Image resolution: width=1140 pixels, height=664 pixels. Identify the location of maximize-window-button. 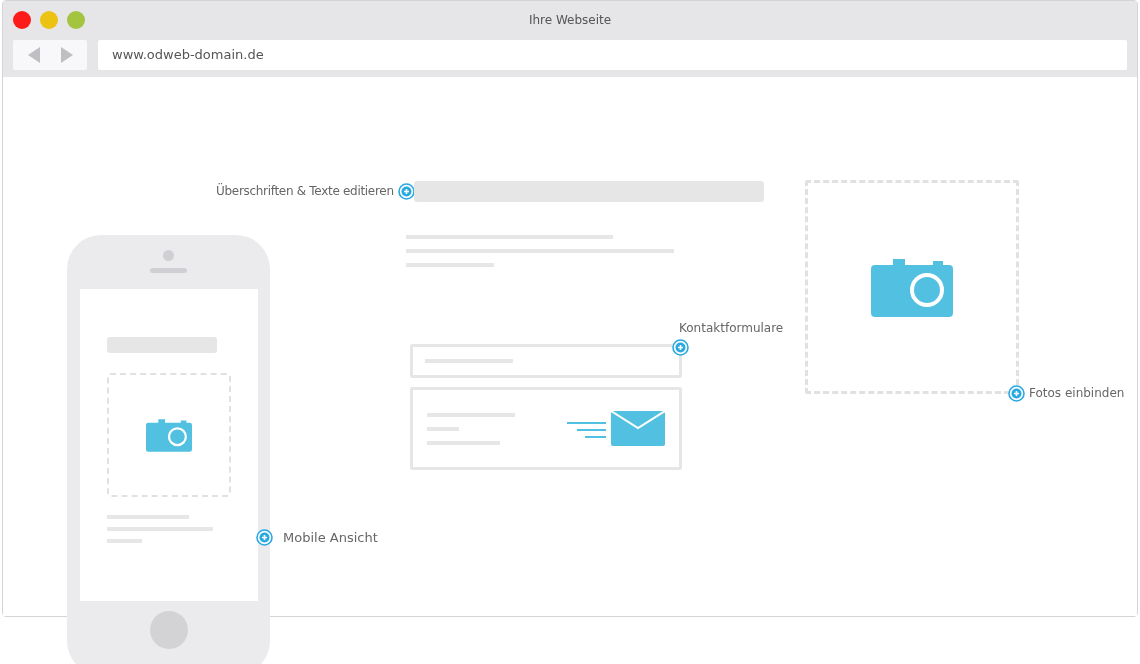
(76, 20).